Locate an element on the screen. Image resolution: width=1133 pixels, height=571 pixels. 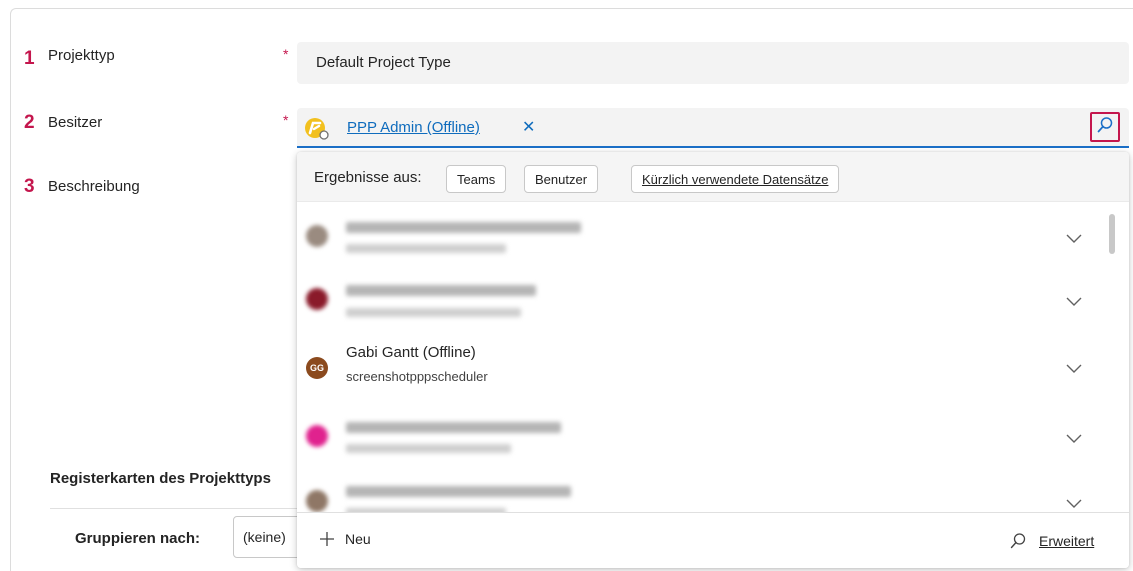
new-record-label: Neu is located at coordinates (358, 539).